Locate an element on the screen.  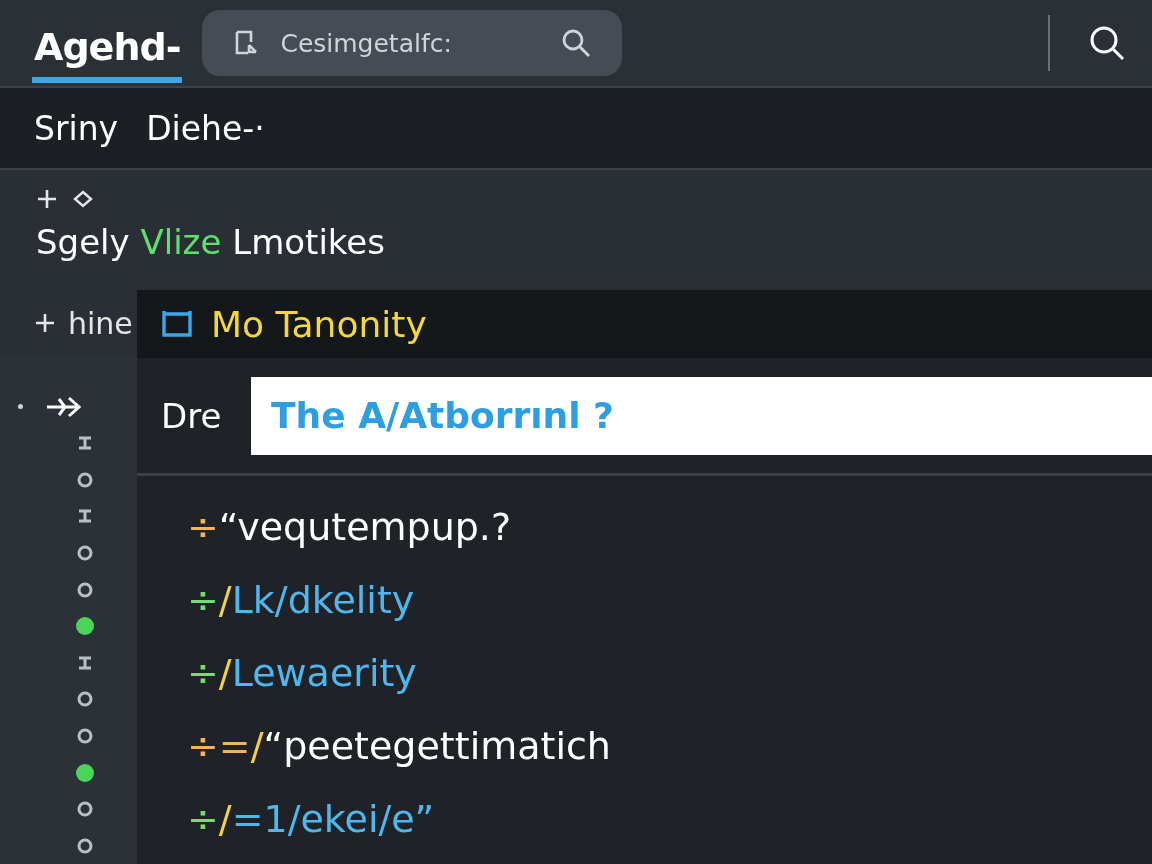
rail-label: hine is located at coordinates (100, 323).